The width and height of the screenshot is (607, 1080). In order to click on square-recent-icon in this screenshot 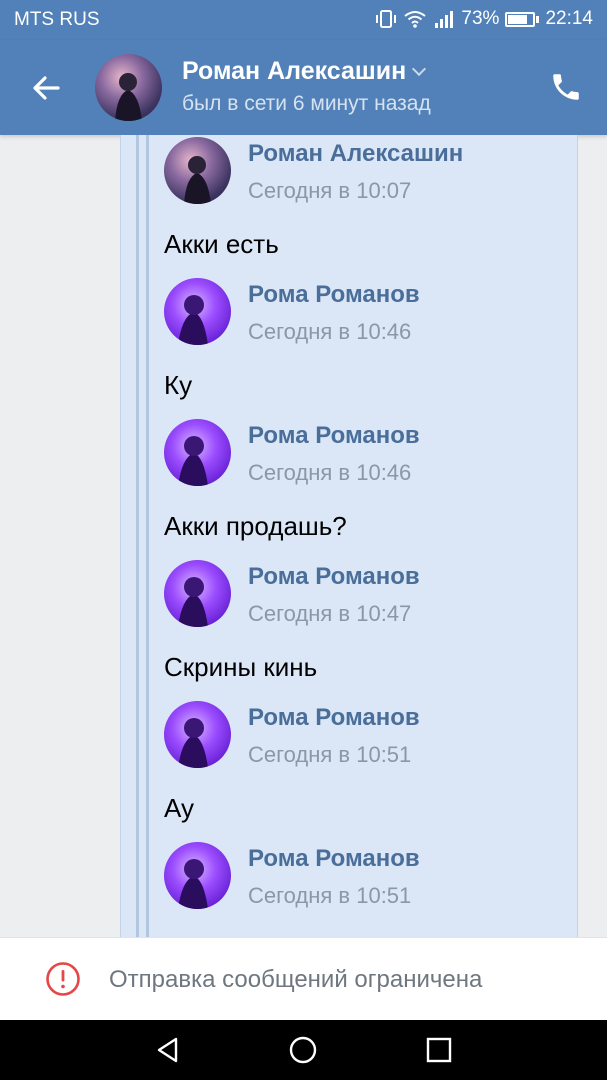, I will do `click(439, 1050)`.